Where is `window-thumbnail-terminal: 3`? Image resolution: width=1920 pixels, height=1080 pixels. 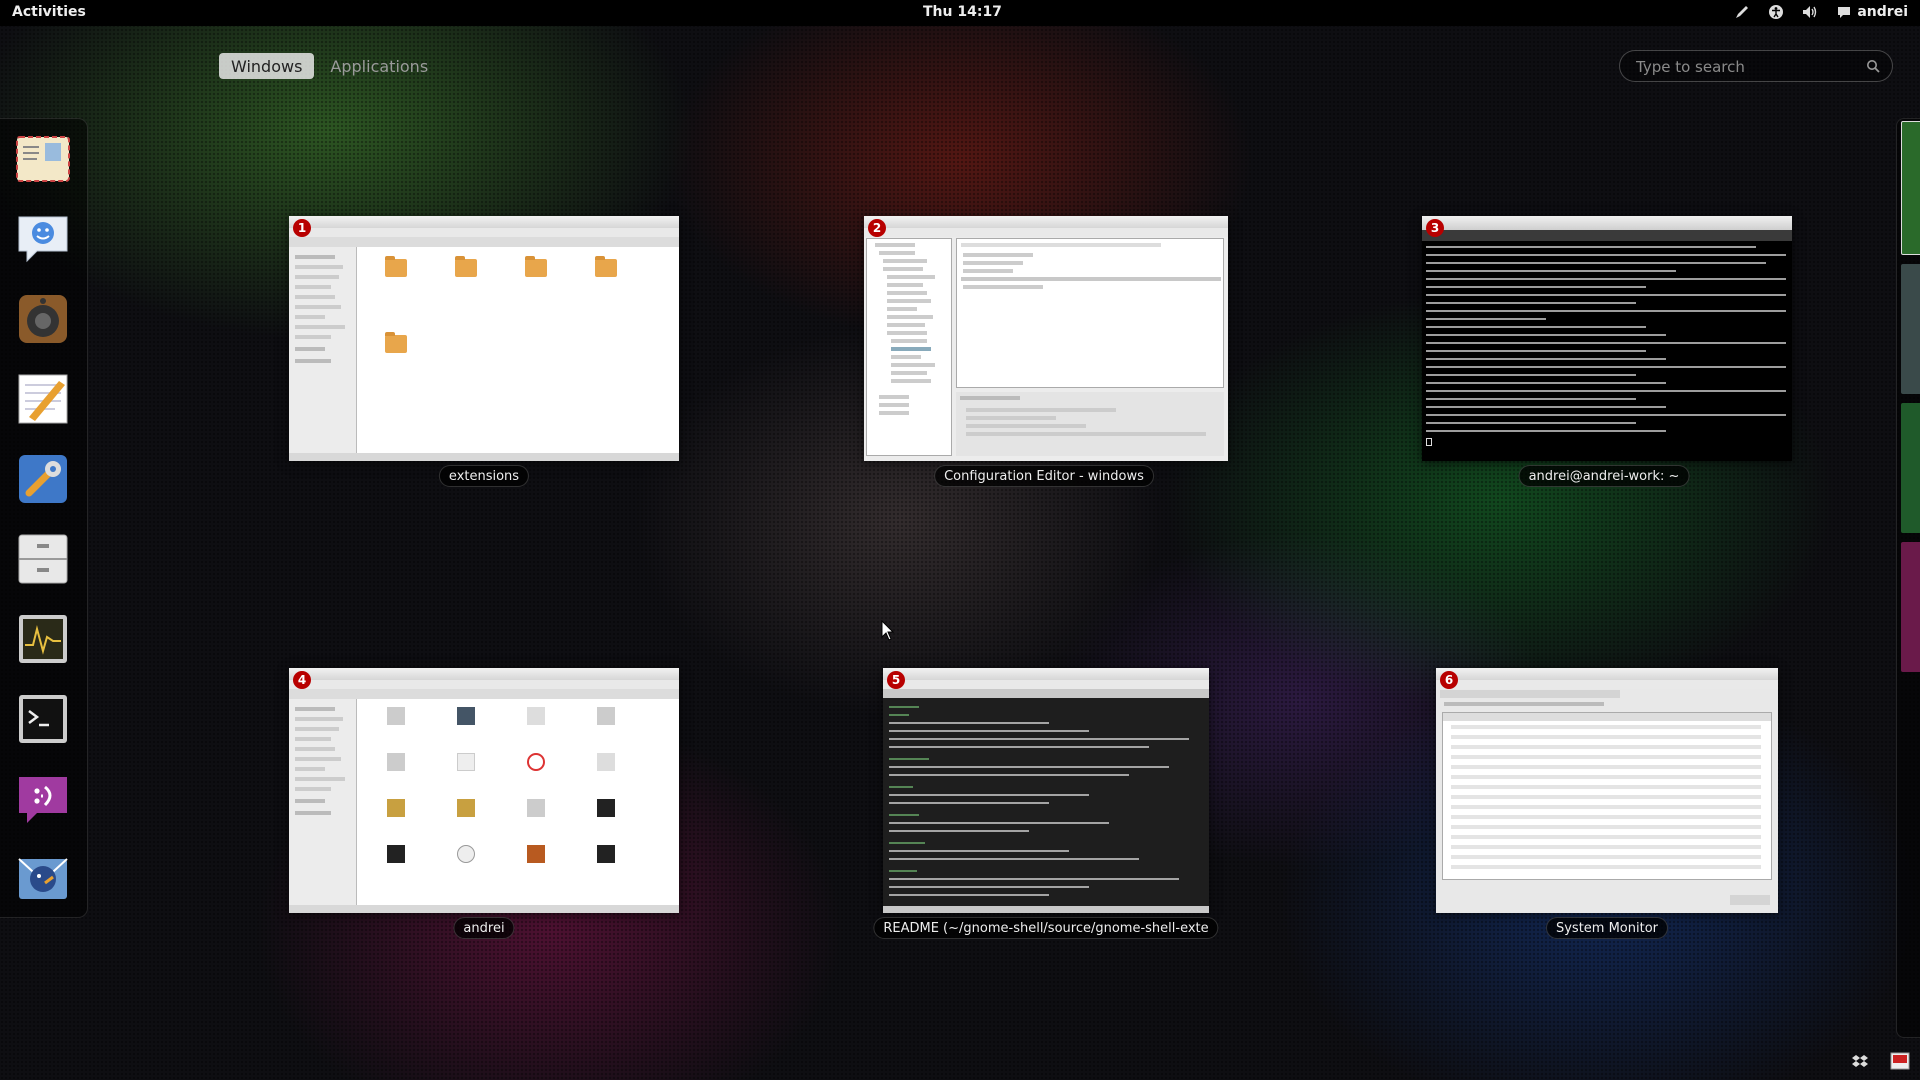 window-thumbnail-terminal: 3 is located at coordinates (1607, 338).